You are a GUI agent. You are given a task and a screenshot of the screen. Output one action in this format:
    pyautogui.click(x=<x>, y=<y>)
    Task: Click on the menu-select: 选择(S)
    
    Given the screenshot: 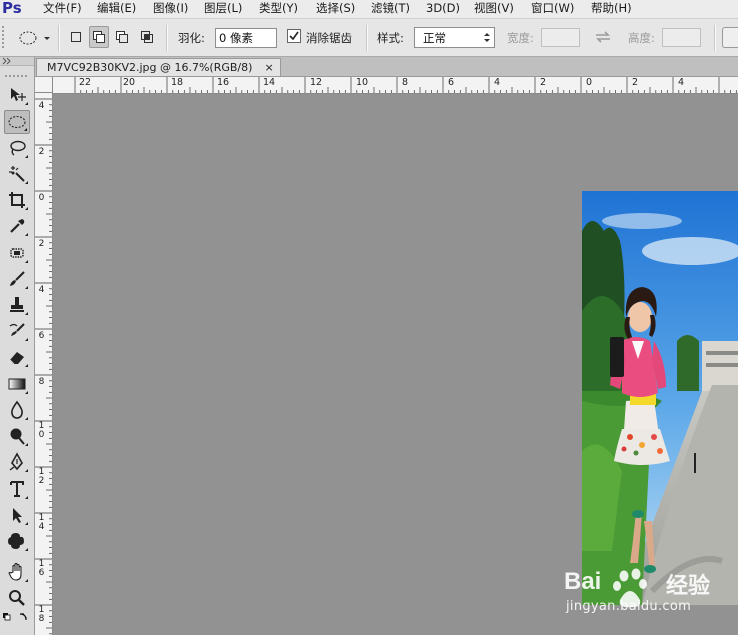 What is the action you would take?
    pyautogui.click(x=335, y=9)
    